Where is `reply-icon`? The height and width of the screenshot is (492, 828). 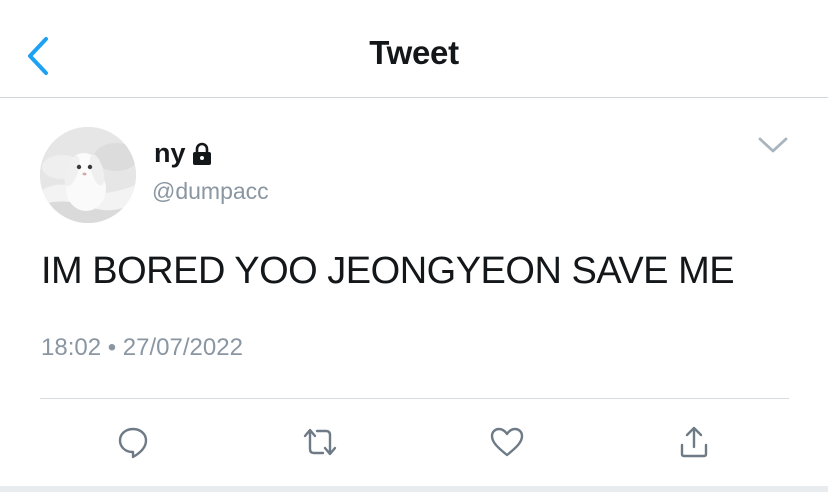 reply-icon is located at coordinates (133, 443).